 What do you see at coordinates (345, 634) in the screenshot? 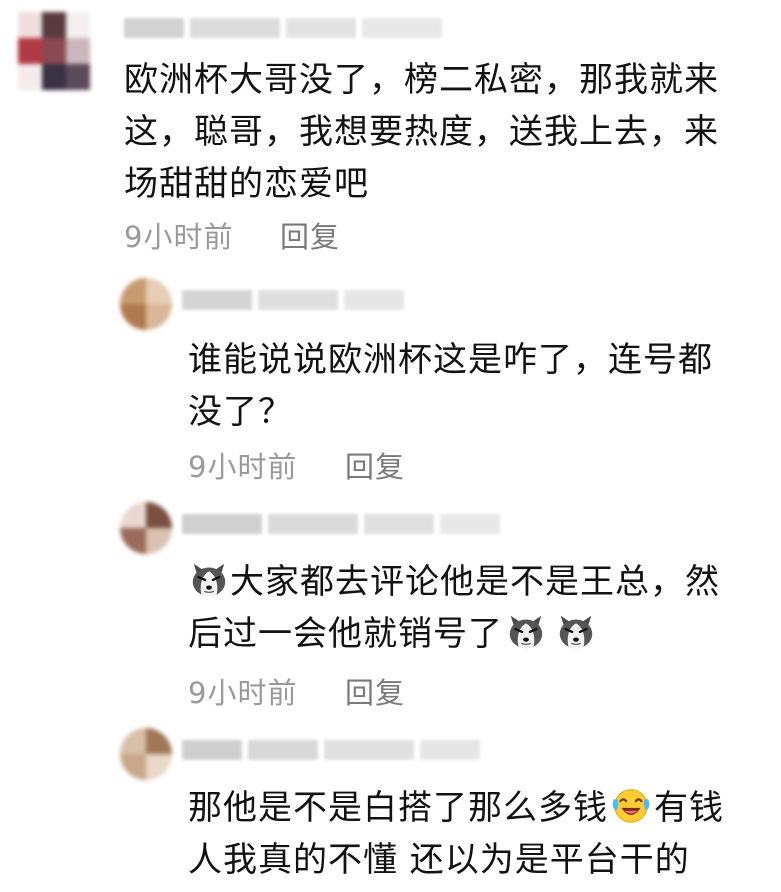
I see `comment-text: 后过一会他就销号了` at bounding box center [345, 634].